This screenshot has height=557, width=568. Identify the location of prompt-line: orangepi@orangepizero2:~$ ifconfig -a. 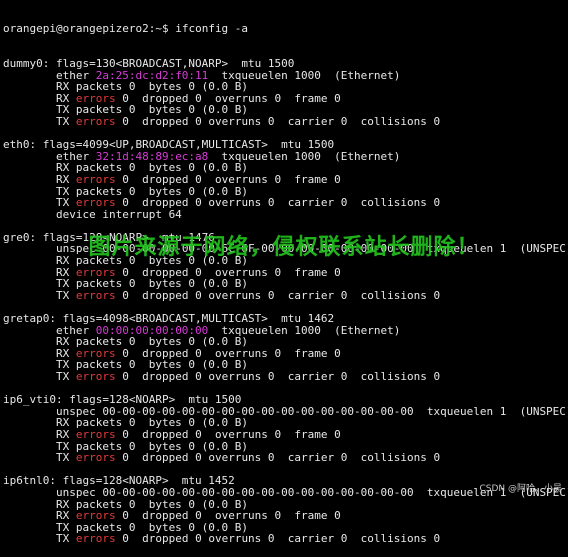
(285, 29).